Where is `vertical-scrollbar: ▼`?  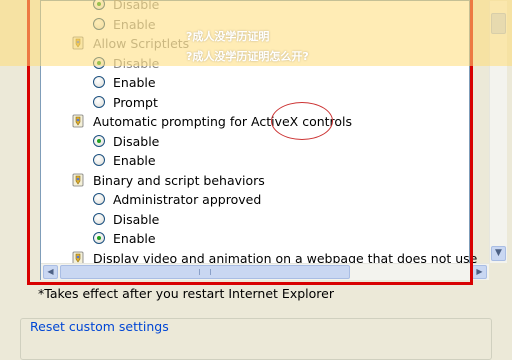
vertical-scrollbar: ▼ is located at coordinates (498, 132).